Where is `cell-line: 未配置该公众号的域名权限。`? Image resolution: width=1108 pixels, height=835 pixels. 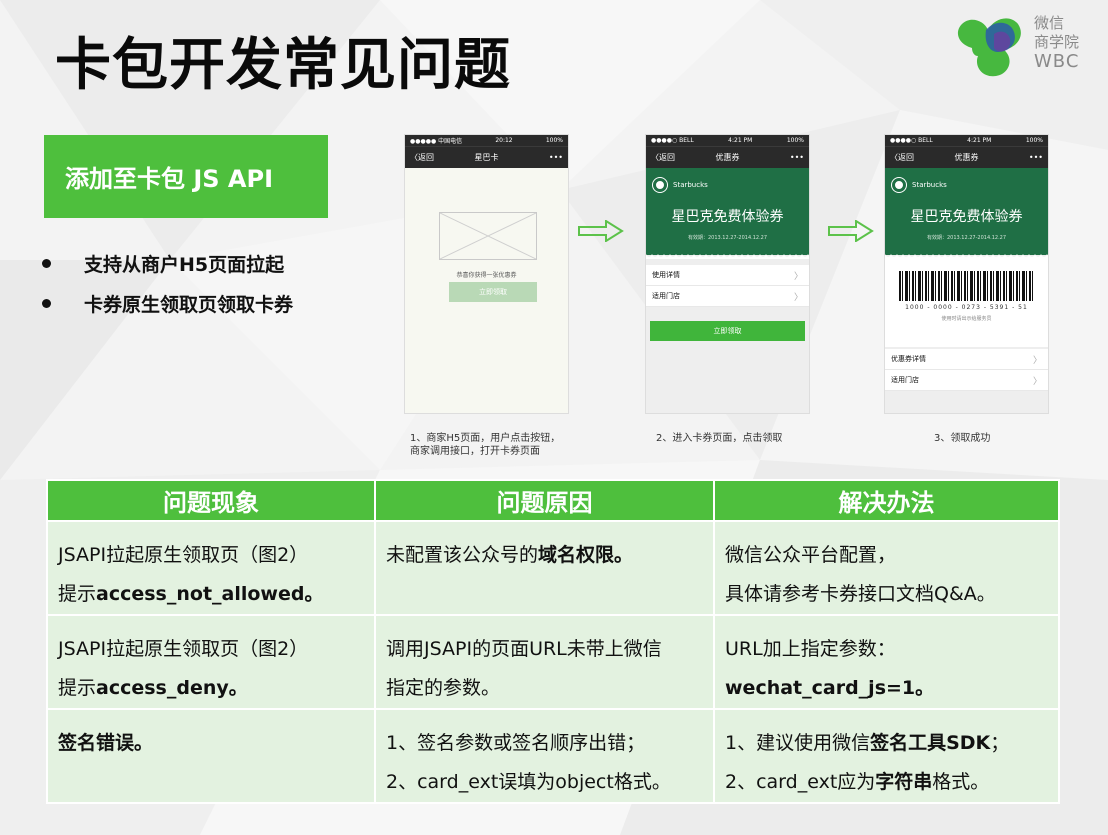
cell-line: 未配置该公众号的域名权限。 is located at coordinates (544, 555).